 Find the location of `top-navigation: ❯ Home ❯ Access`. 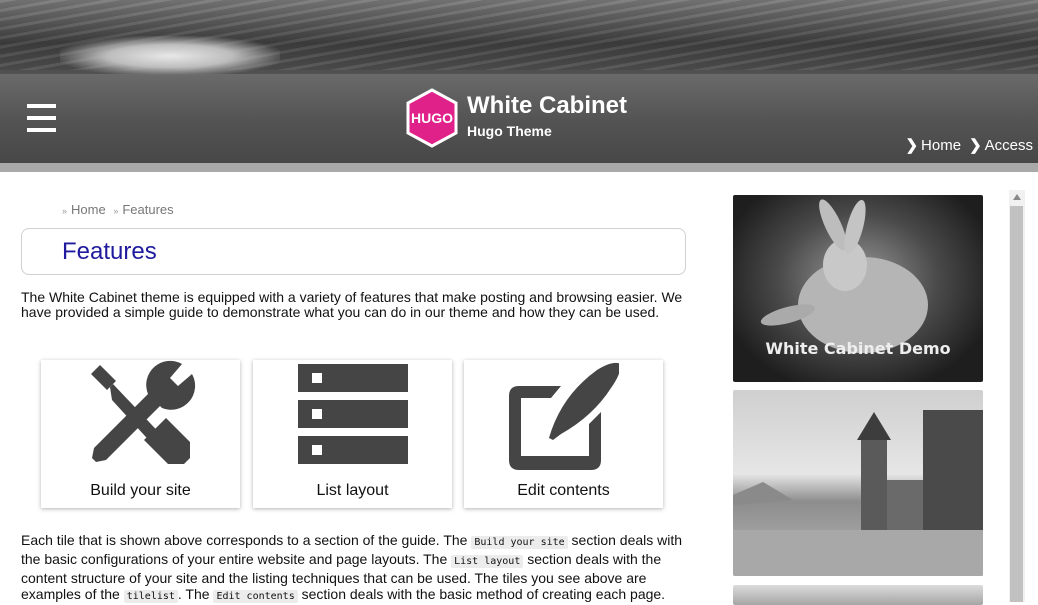

top-navigation: ❯ Home ❯ Access is located at coordinates (969, 145).